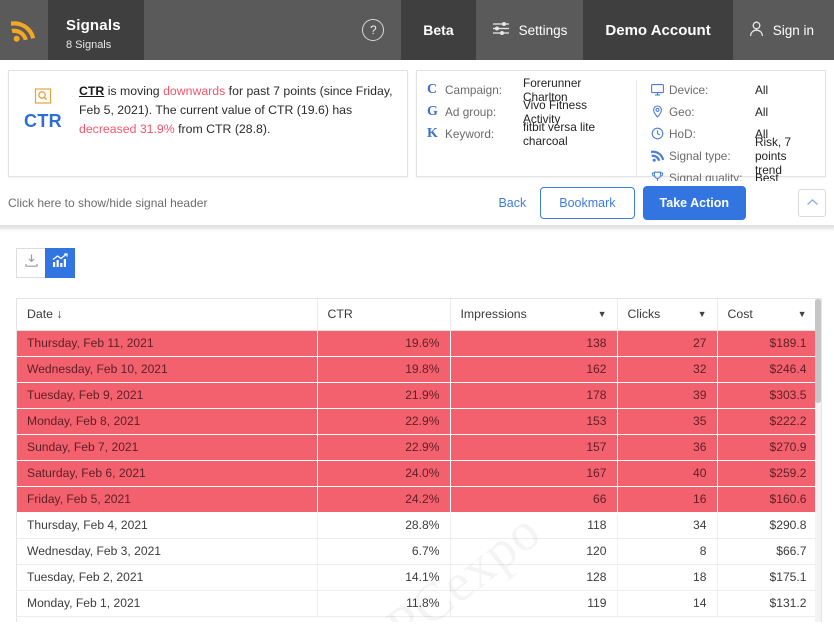 This screenshot has width=834, height=641. What do you see at coordinates (534, 603) in the screenshot?
I see `cell-impressions: 119` at bounding box center [534, 603].